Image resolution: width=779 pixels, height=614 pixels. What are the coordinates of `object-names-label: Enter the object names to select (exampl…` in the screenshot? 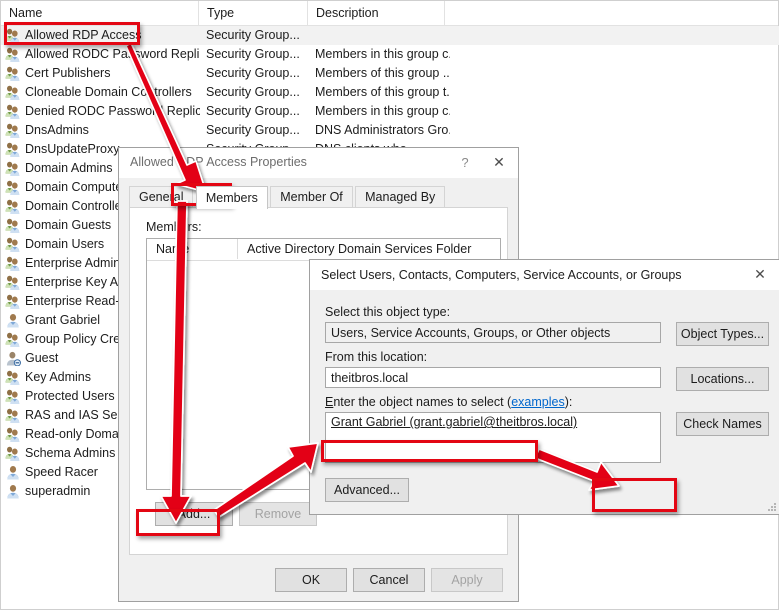 It's located at (448, 402).